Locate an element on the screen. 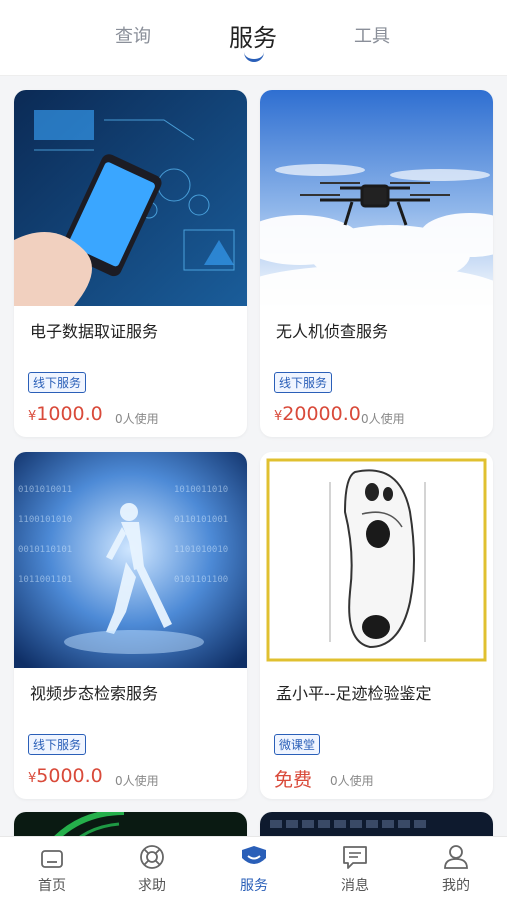 The height and width of the screenshot is (900, 507). price-value: 1000.0 is located at coordinates (69, 414).